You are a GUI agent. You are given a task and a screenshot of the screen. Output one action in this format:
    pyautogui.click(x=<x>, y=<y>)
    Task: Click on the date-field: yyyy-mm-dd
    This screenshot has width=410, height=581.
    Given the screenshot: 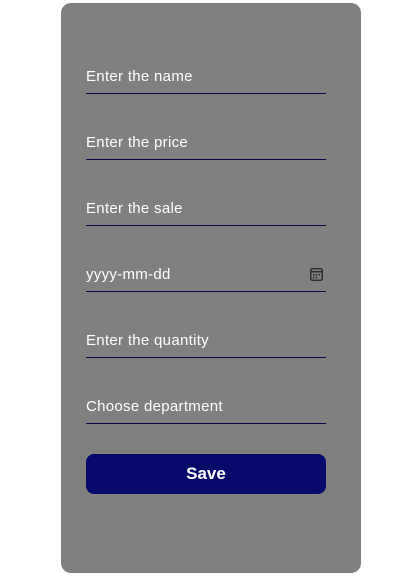 What is the action you would take?
    pyautogui.click(x=206, y=276)
    